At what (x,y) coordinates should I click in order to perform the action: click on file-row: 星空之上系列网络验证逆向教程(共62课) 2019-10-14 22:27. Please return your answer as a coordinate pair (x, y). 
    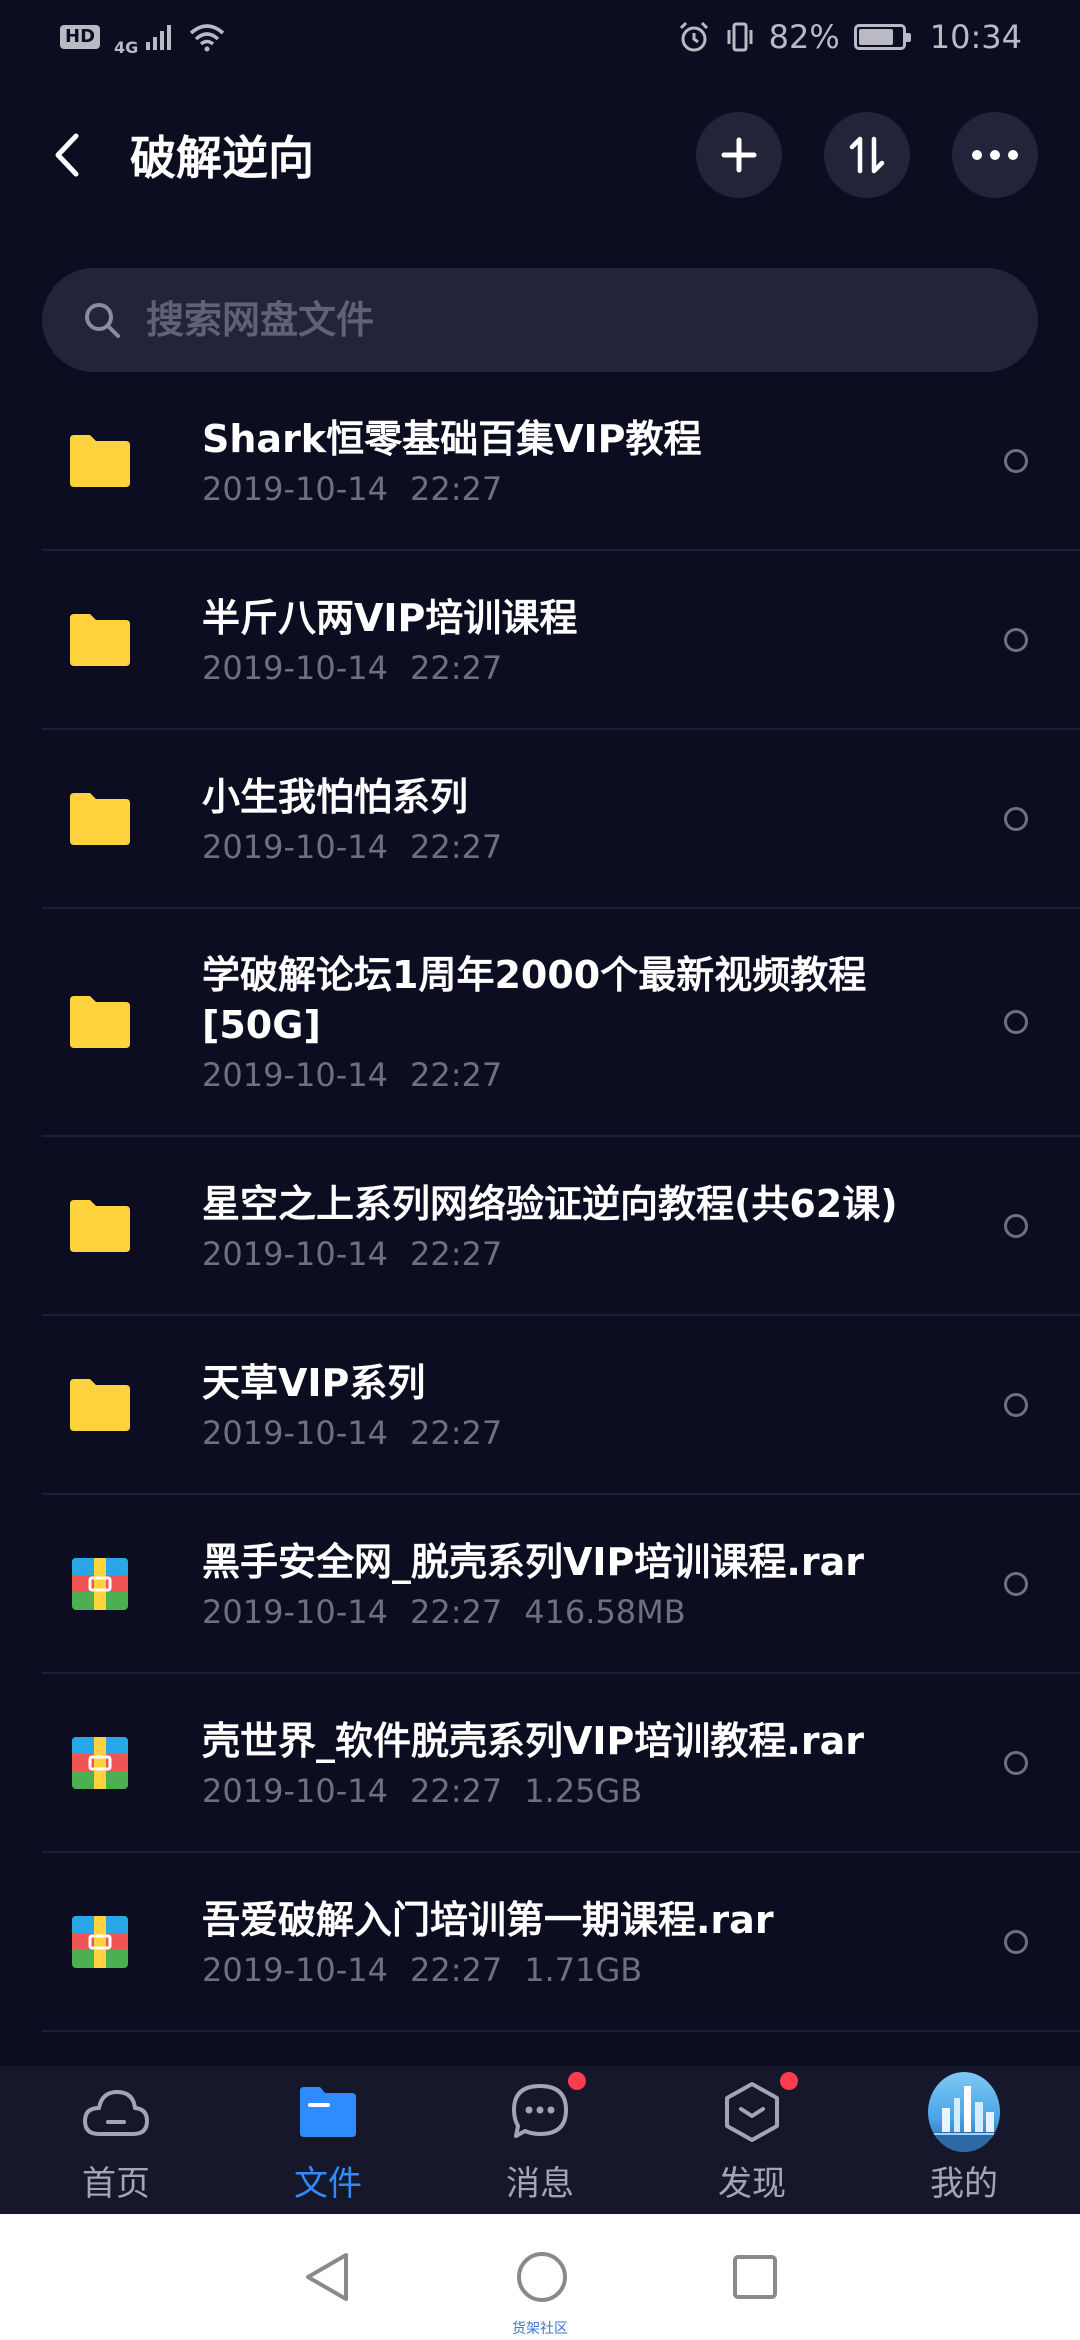
    Looking at the image, I should click on (561, 1226).